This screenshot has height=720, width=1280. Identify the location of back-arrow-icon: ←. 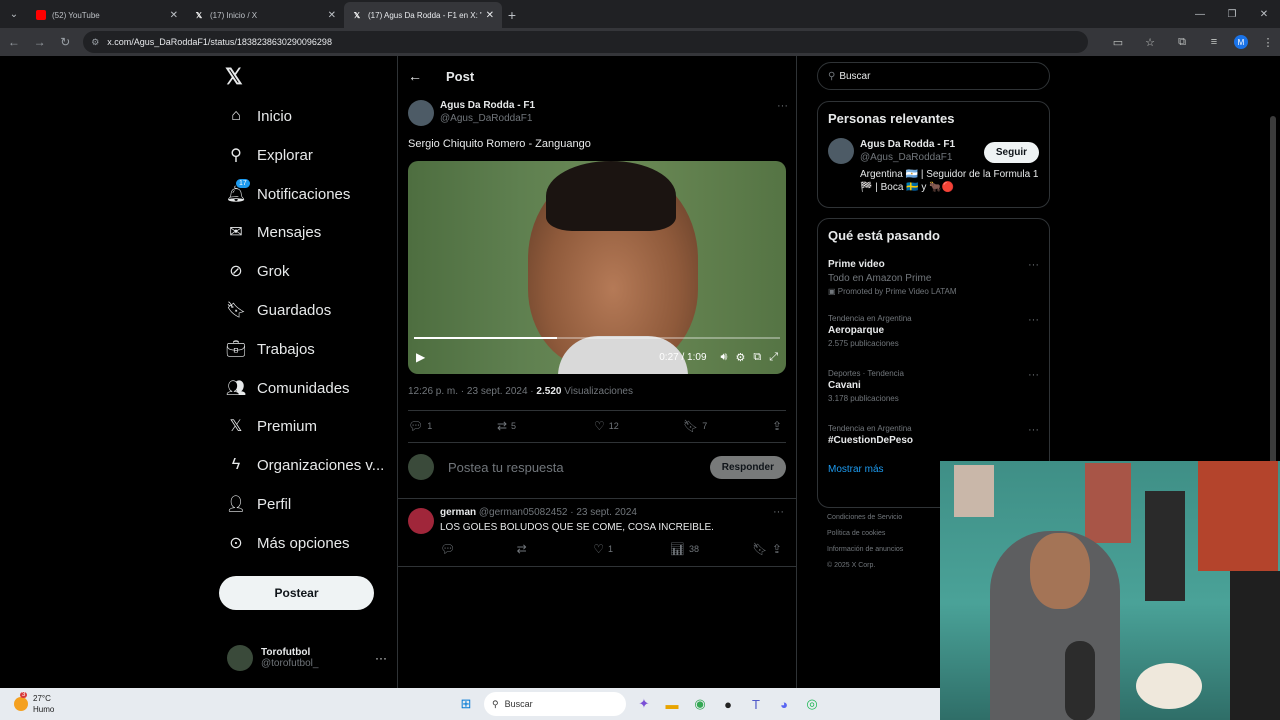
(418, 76).